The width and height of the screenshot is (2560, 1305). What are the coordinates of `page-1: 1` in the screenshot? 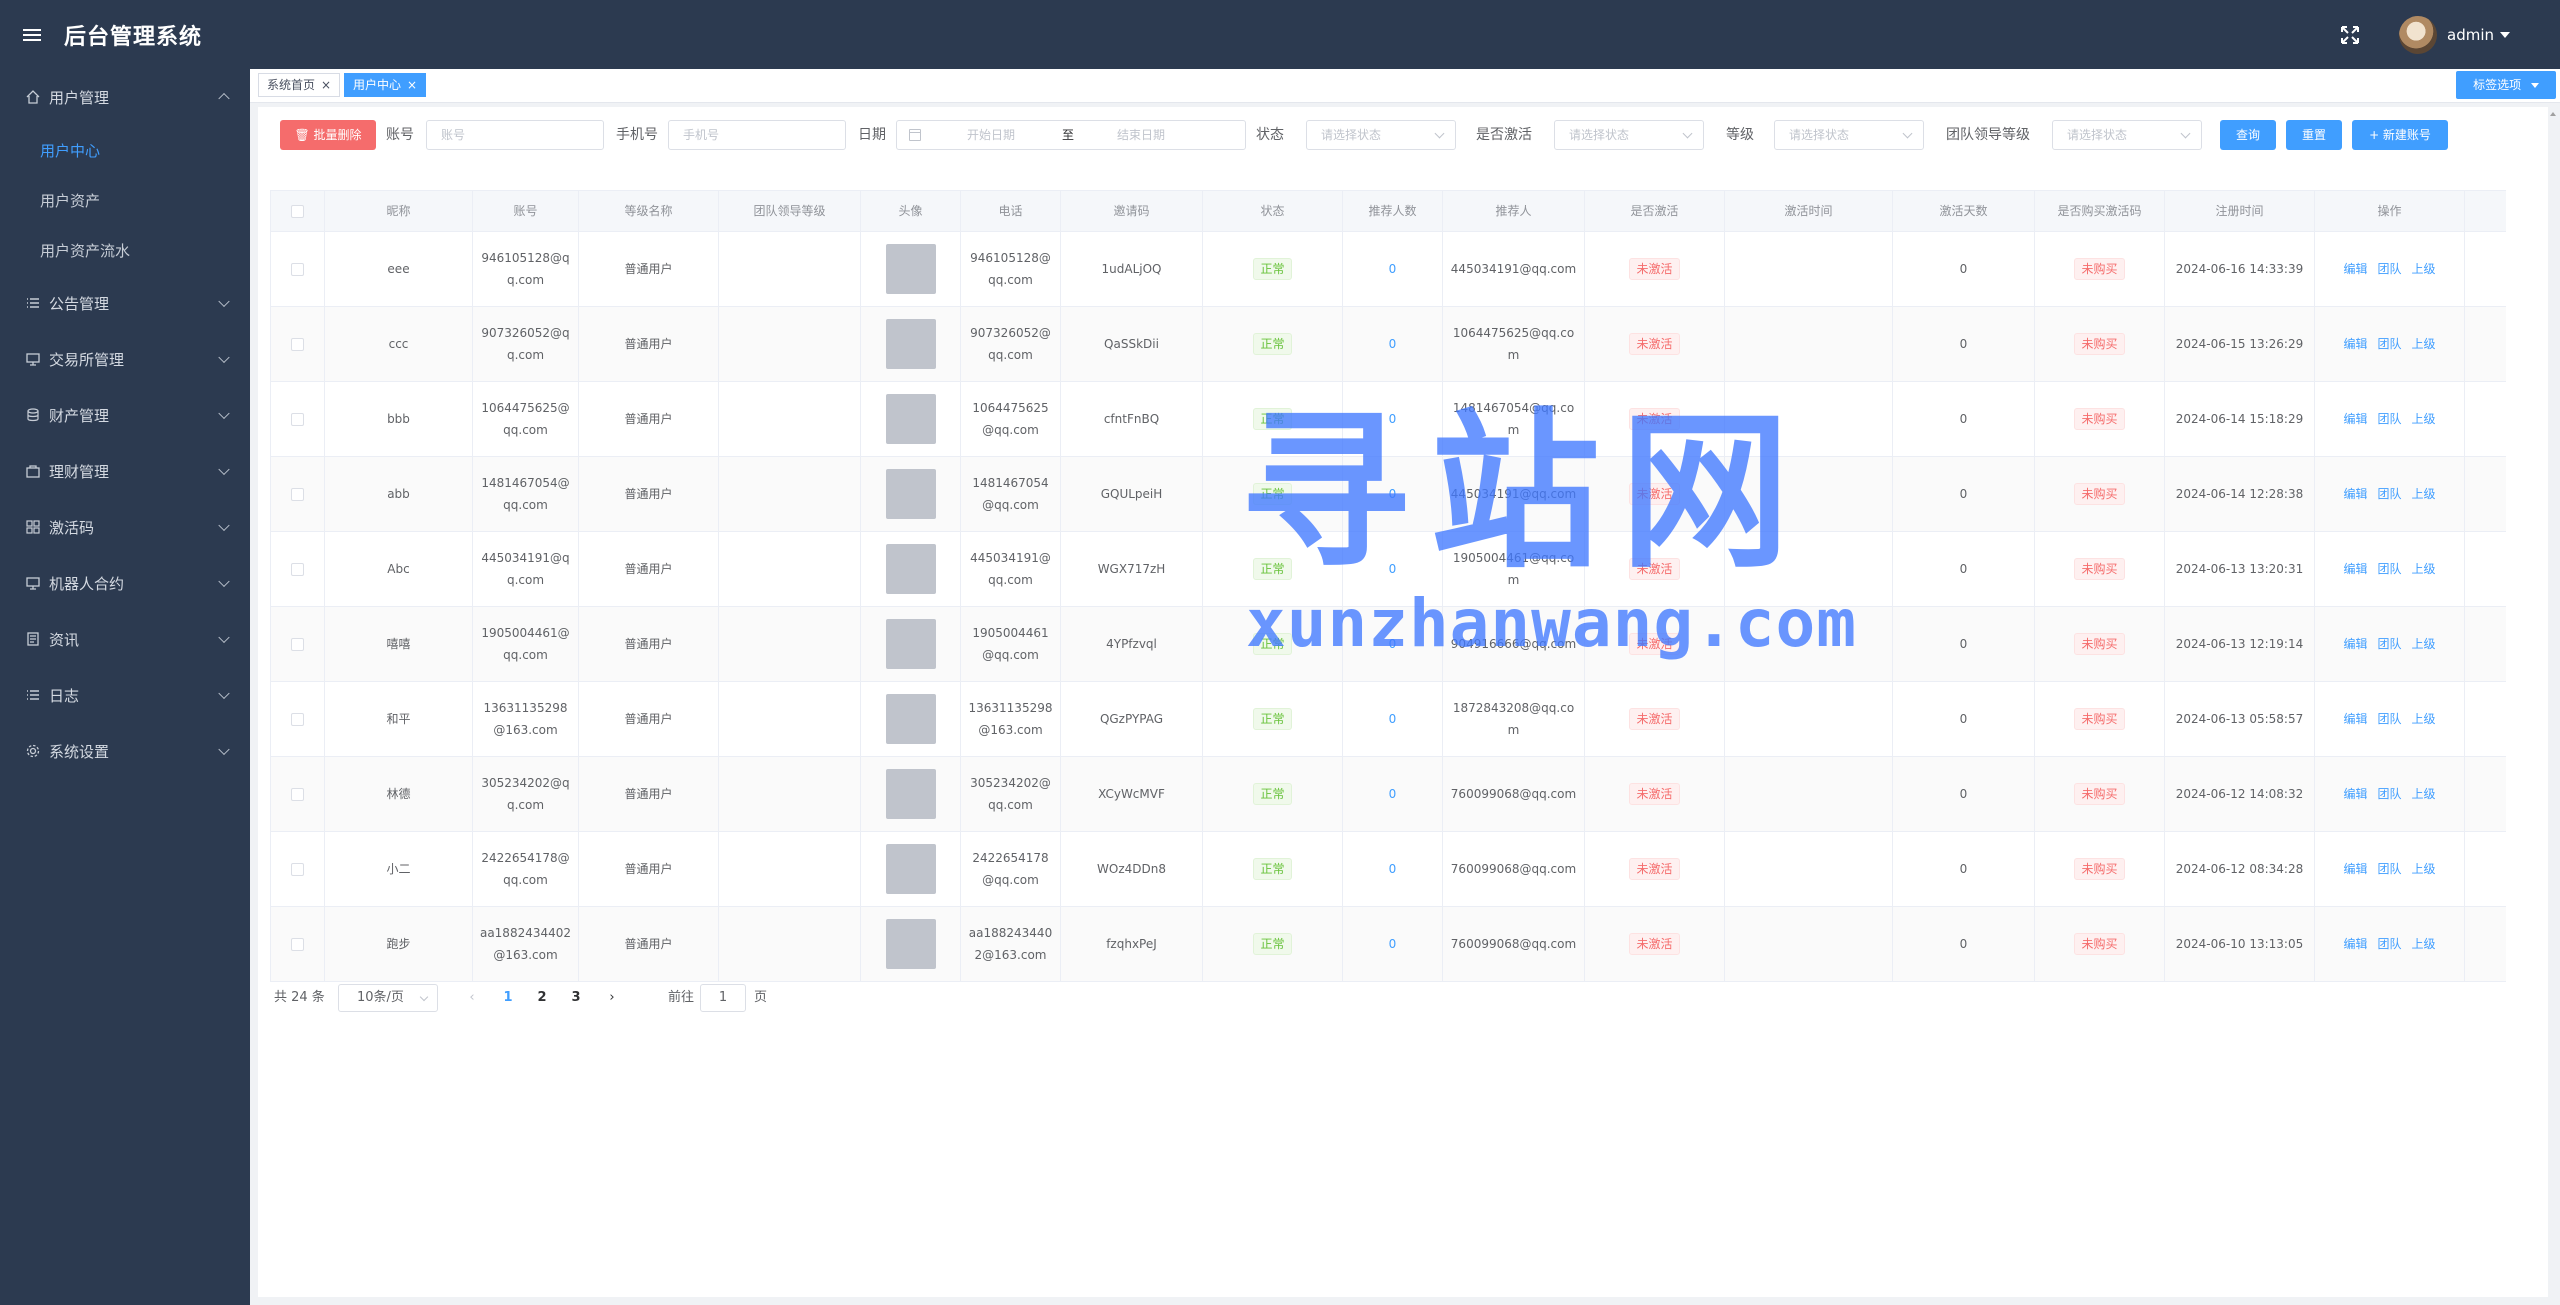 It's located at (508, 998).